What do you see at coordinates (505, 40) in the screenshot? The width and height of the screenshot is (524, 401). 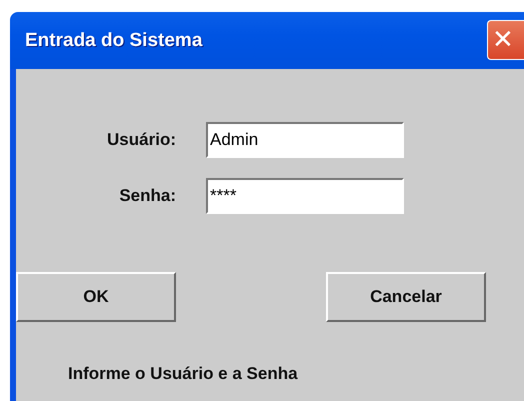 I see `close-button: ✕` at bounding box center [505, 40].